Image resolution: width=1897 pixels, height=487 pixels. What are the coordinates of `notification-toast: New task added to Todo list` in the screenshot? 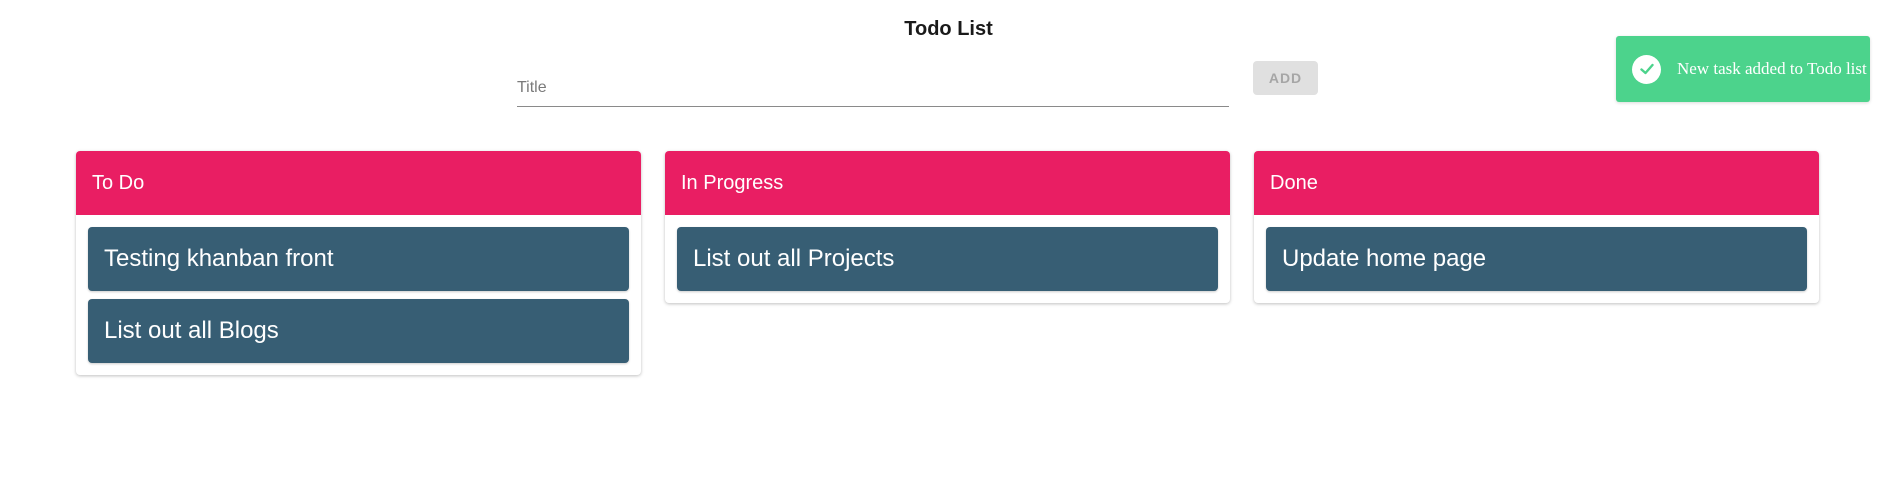 It's located at (1743, 69).